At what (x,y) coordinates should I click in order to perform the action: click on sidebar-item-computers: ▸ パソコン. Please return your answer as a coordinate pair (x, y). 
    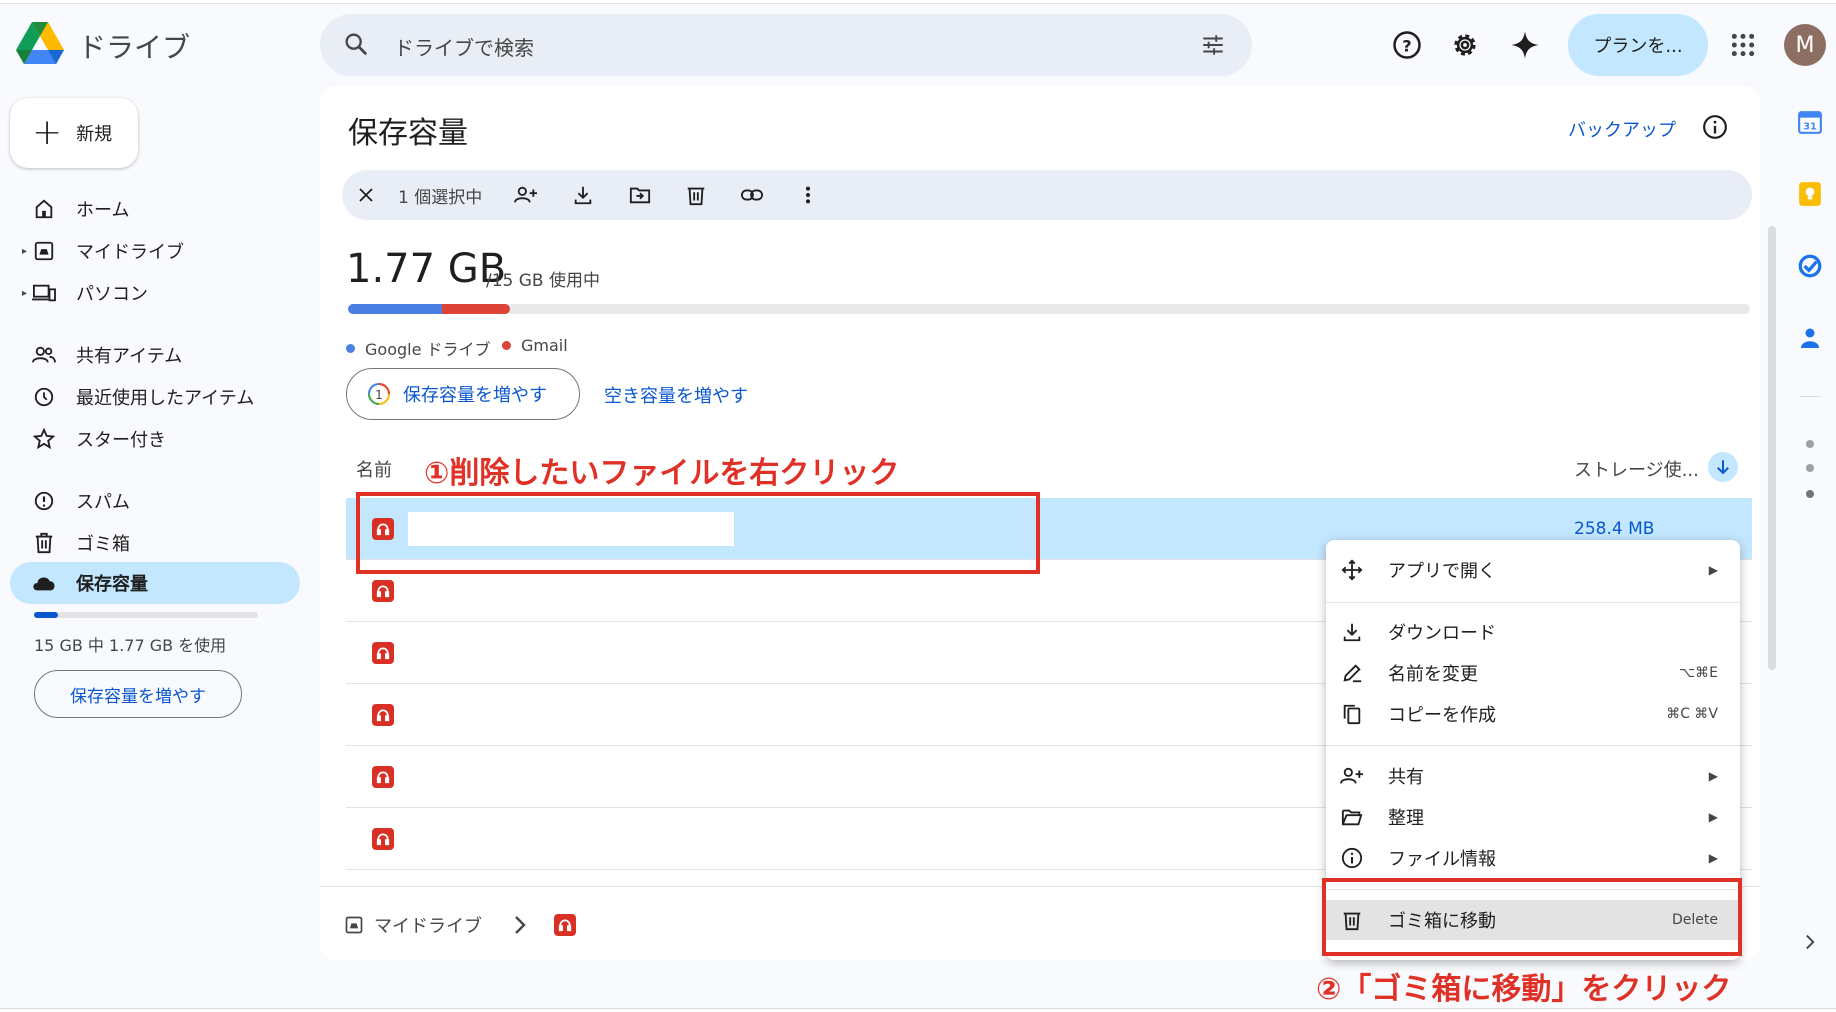
    Looking at the image, I should click on (155, 293).